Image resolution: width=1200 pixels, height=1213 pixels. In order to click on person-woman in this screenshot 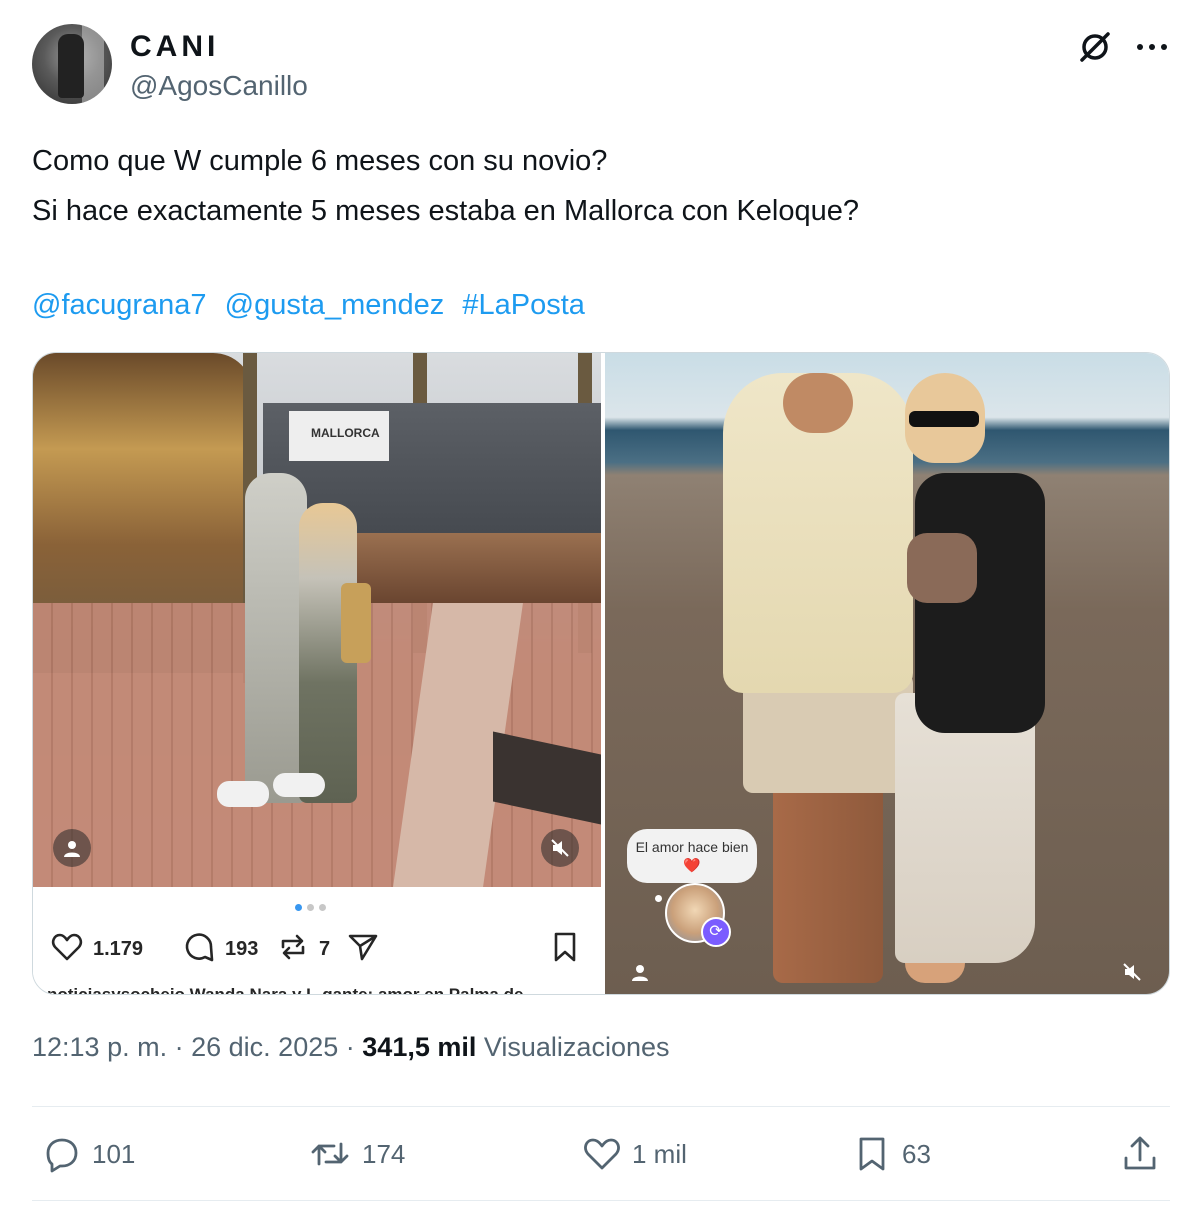, I will do `click(970, 678)`.